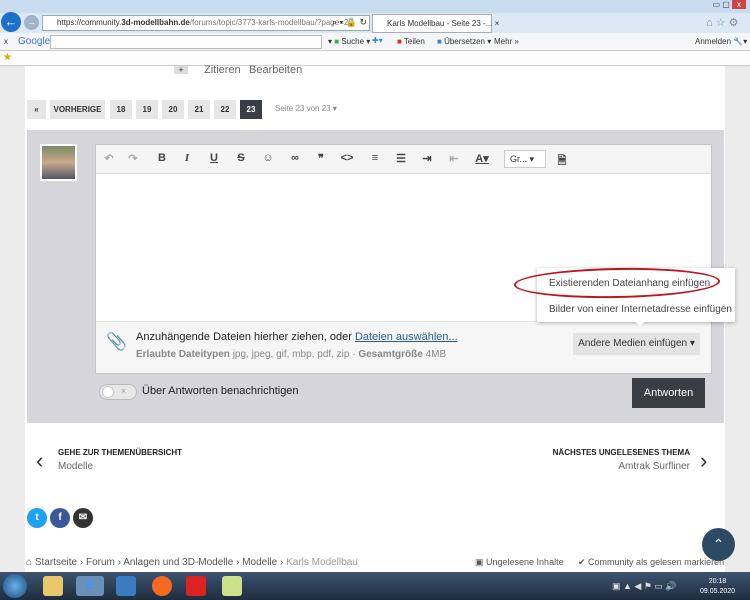 The height and width of the screenshot is (600, 750). Describe the element at coordinates (497, 23) in the screenshot. I see `close-tab-icon: ×` at that location.